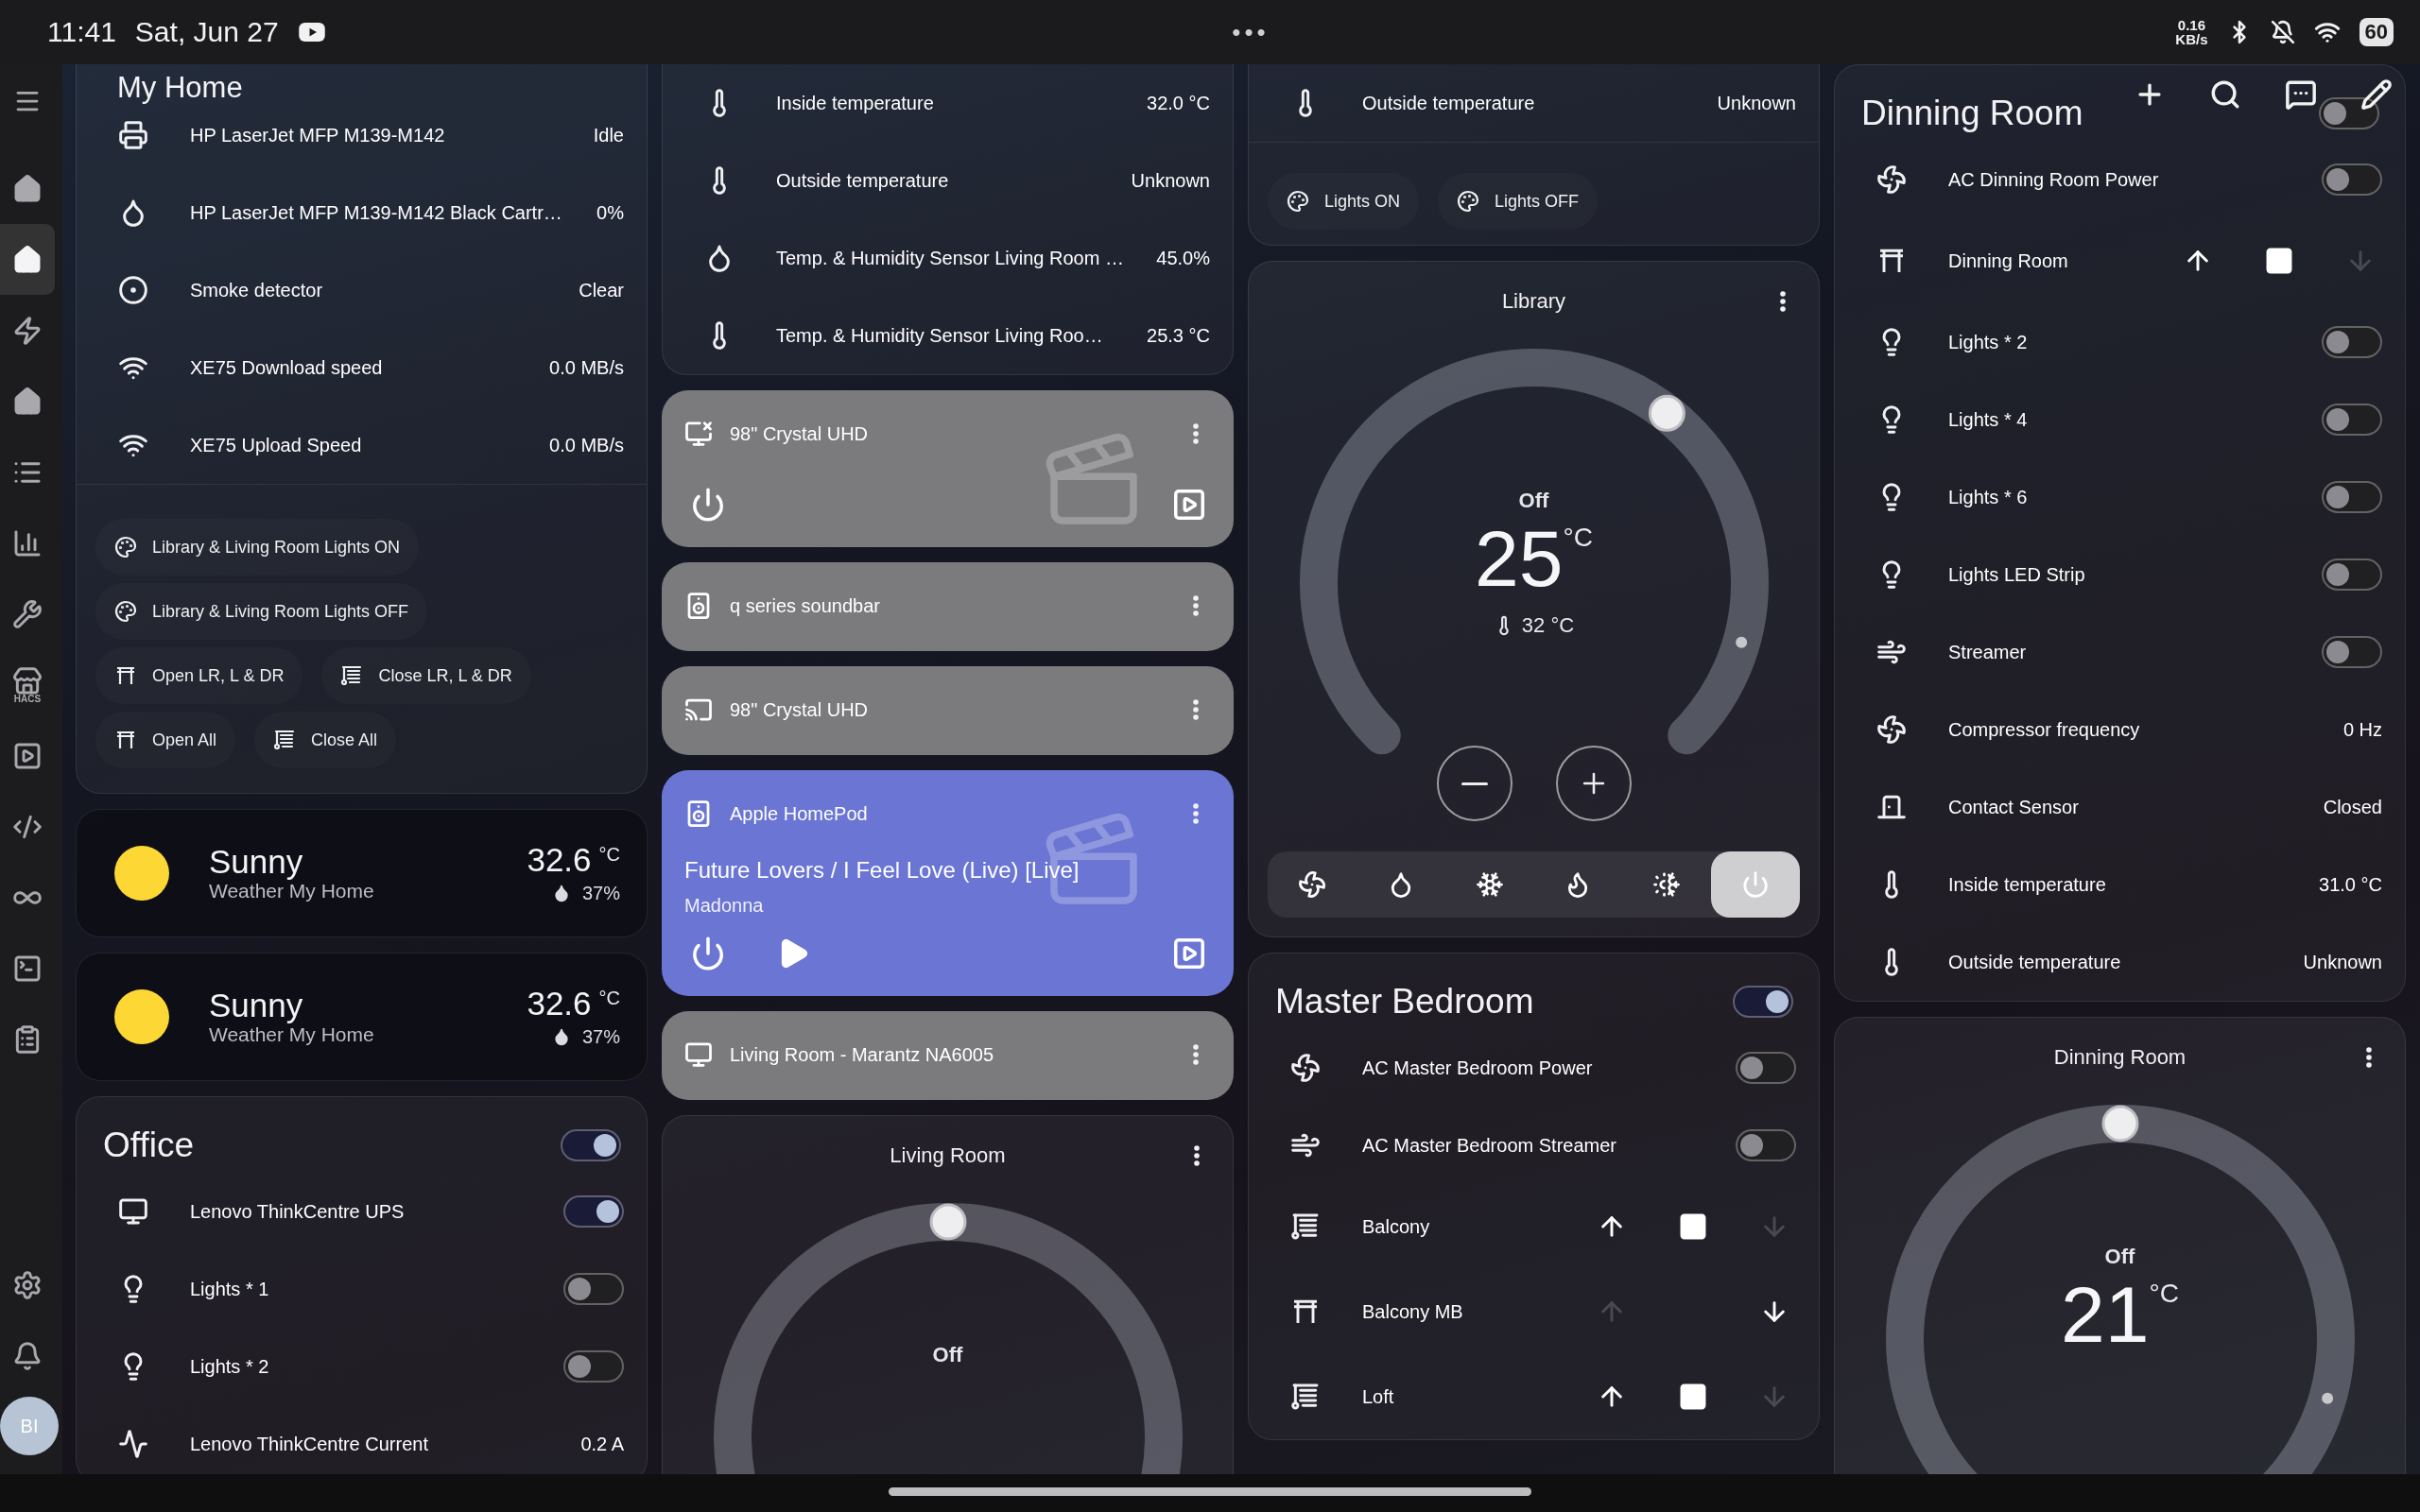 The image size is (2420, 1512). What do you see at coordinates (256, 862) in the screenshot?
I see `weather-condition: Sunny` at bounding box center [256, 862].